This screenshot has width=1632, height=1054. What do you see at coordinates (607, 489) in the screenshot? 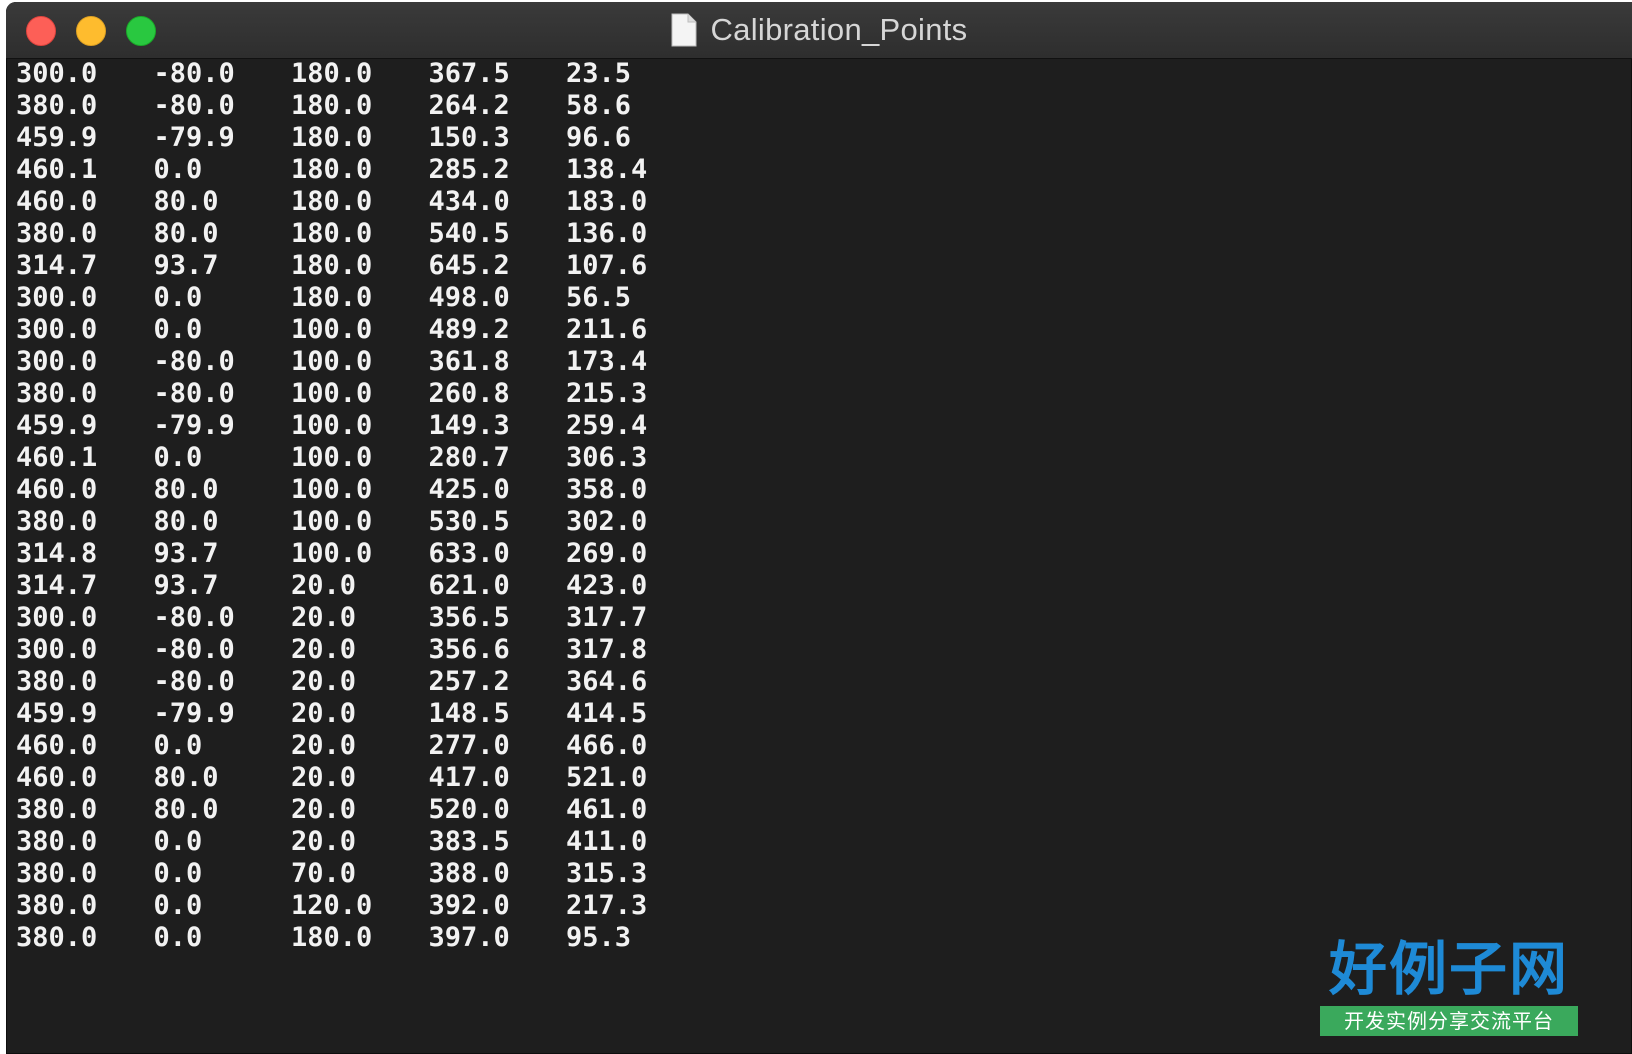
I see `data-cell: 358.0` at bounding box center [607, 489].